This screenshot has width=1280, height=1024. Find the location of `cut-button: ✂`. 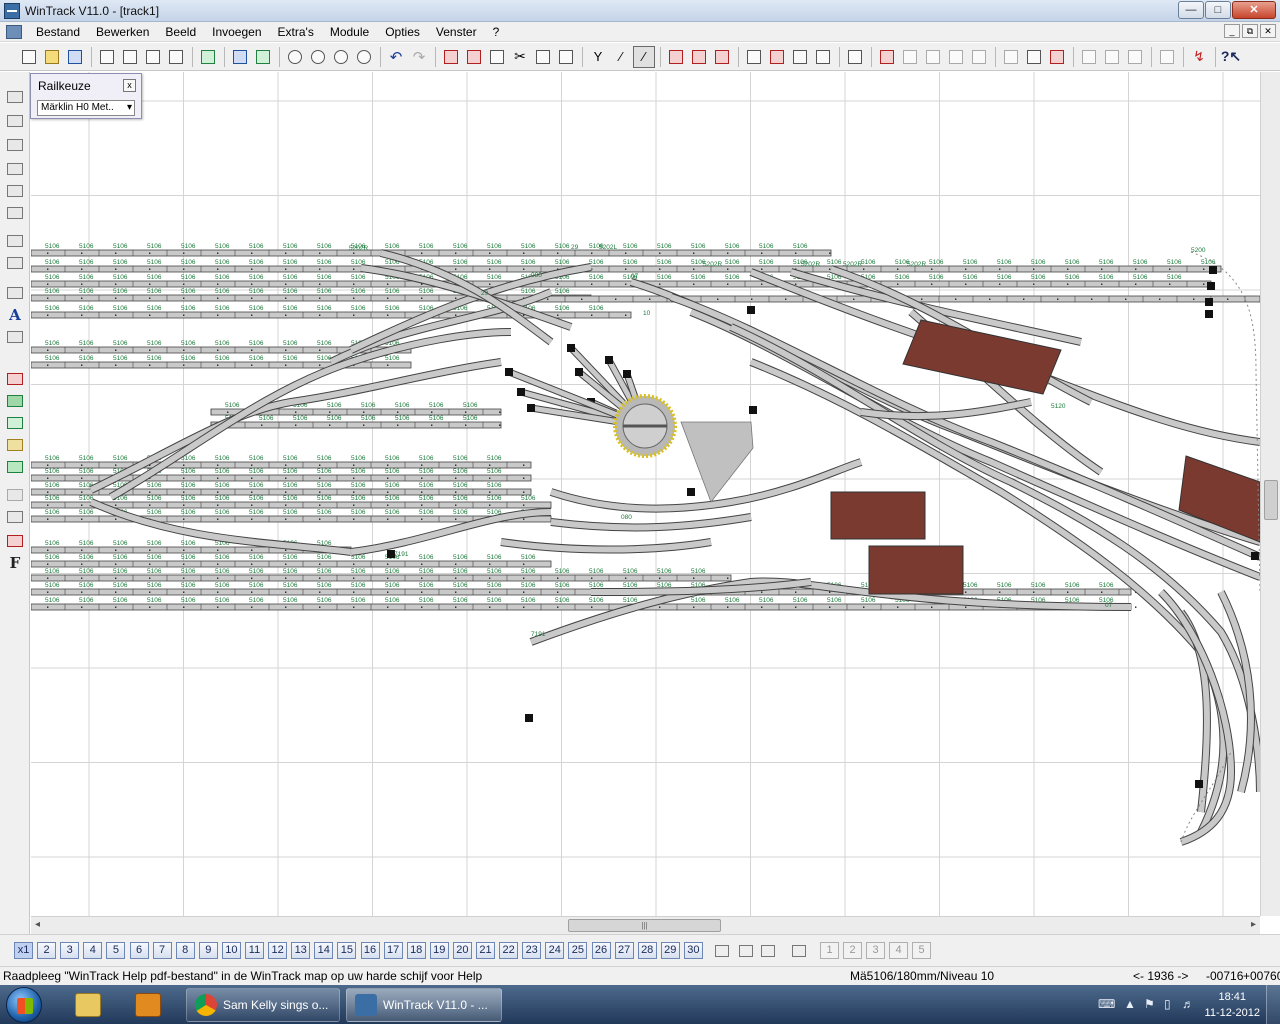

cut-button: ✂ is located at coordinates (520, 57).